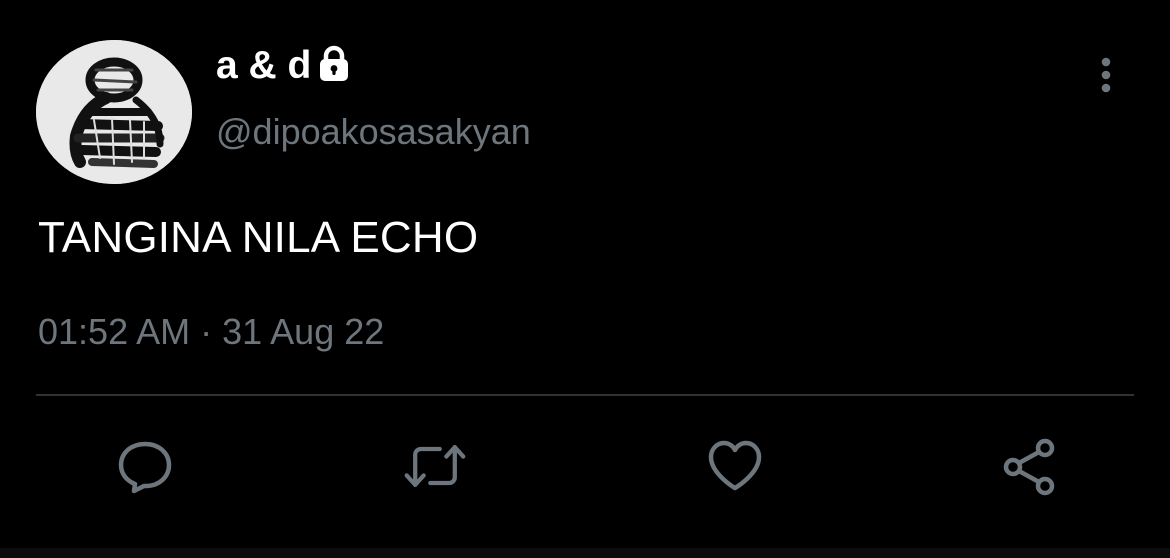  I want to click on share-icon, so click(1029, 467).